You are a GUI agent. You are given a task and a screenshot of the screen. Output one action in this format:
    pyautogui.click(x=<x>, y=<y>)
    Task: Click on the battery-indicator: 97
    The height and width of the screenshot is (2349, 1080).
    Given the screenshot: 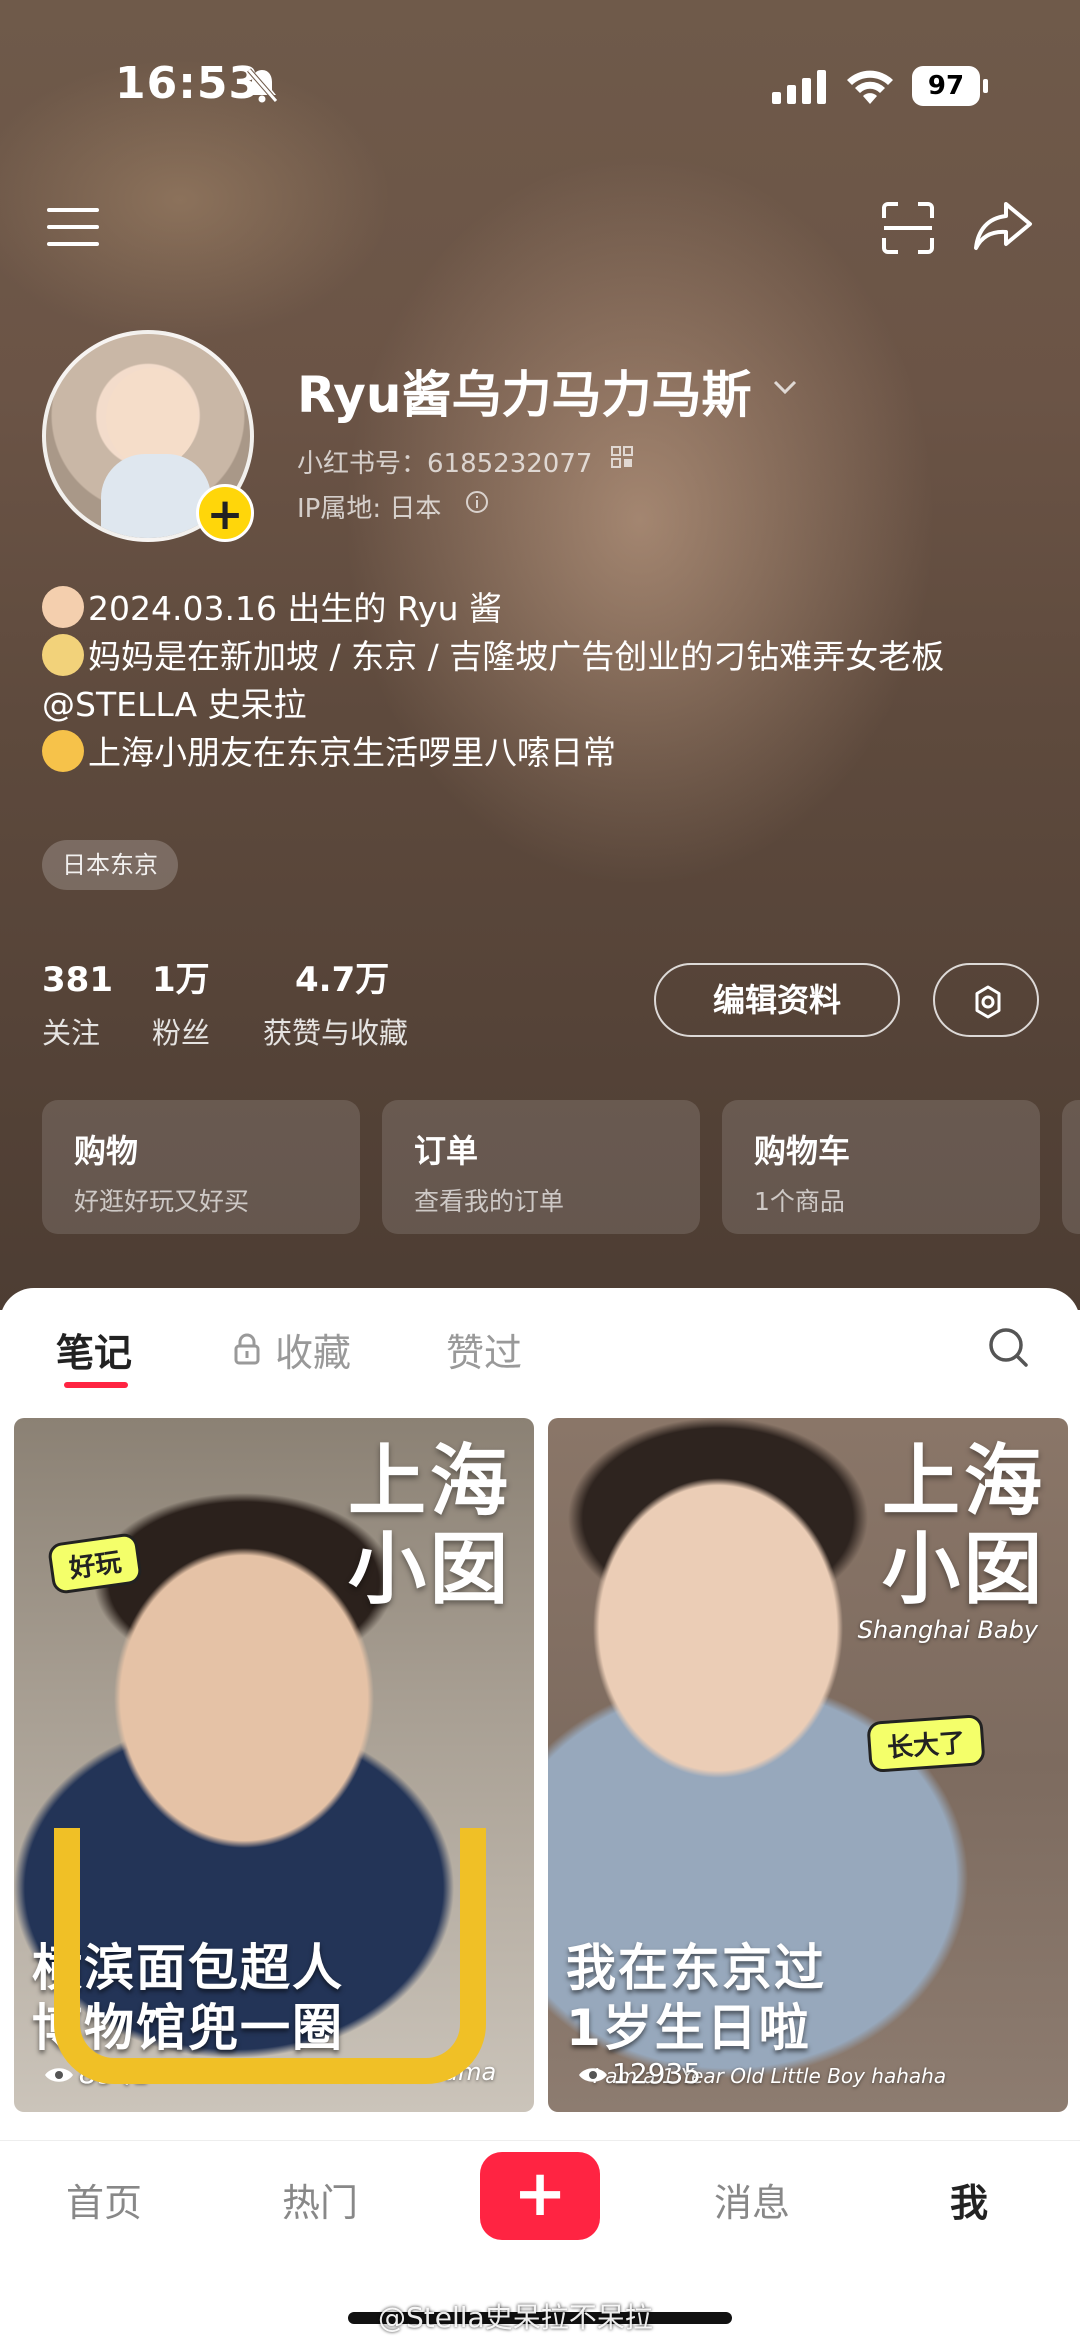 What is the action you would take?
    pyautogui.click(x=950, y=86)
    